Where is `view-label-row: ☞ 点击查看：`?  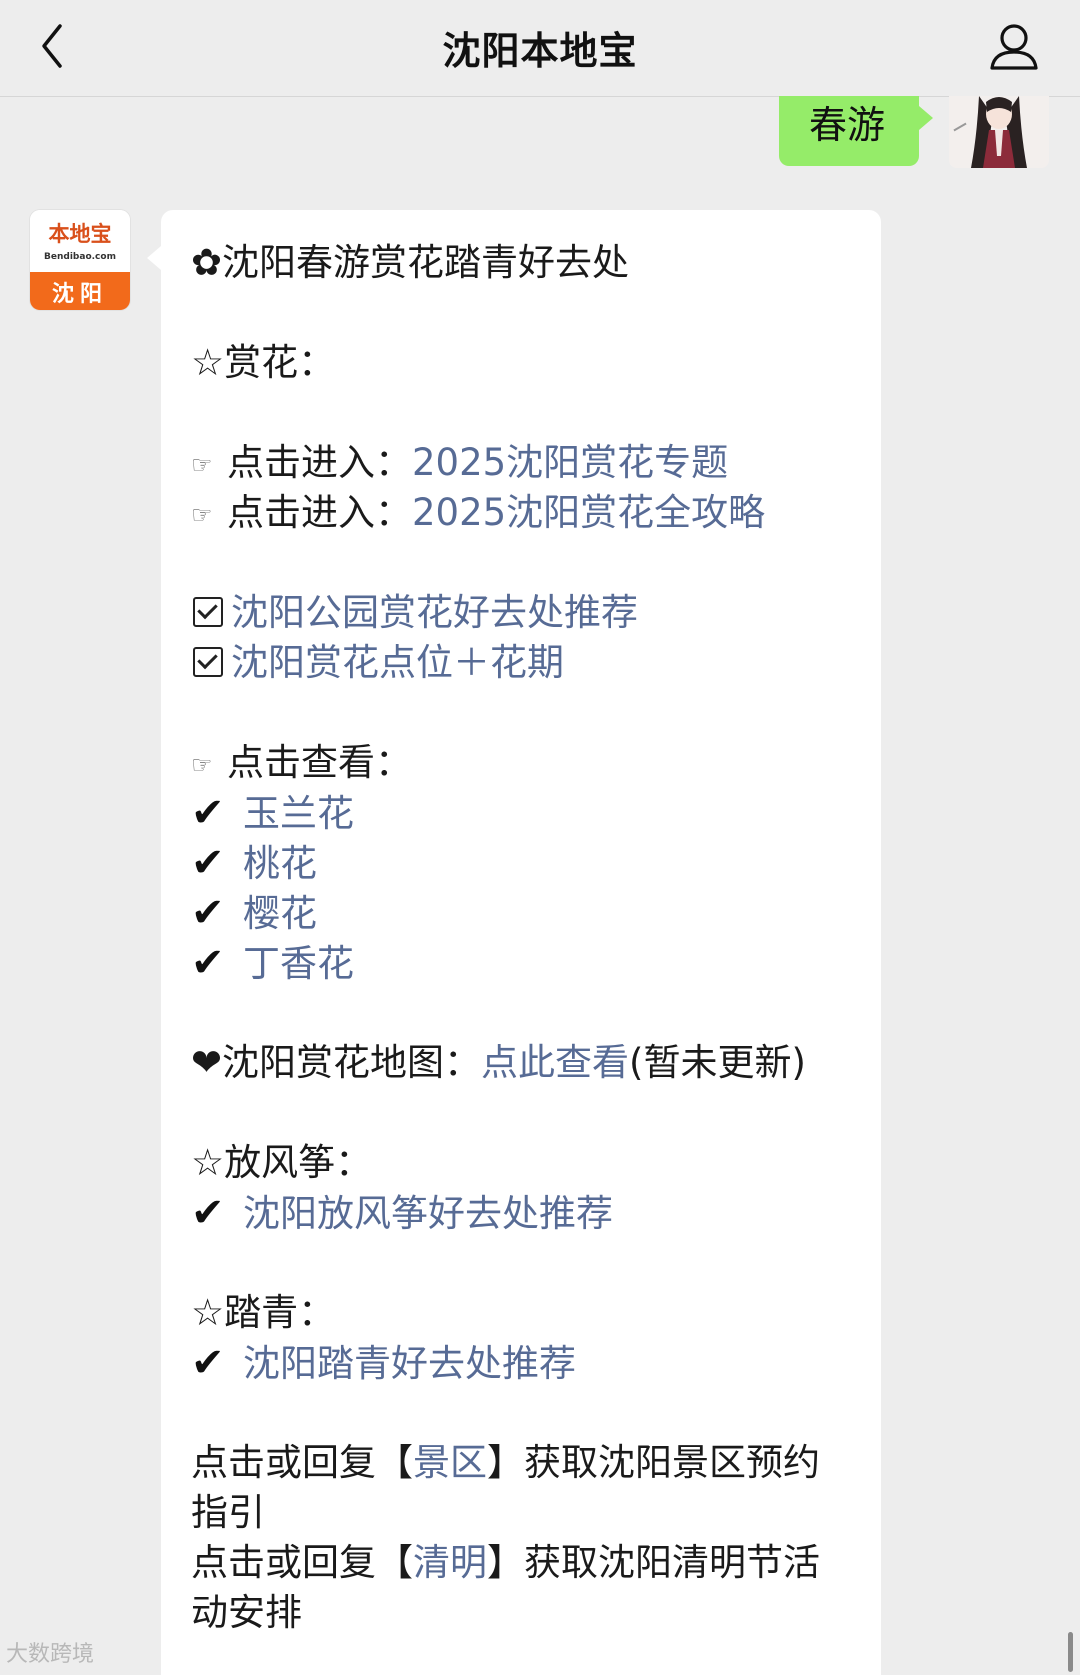
view-label-row: ☞ 点击查看： is located at coordinates (301, 764).